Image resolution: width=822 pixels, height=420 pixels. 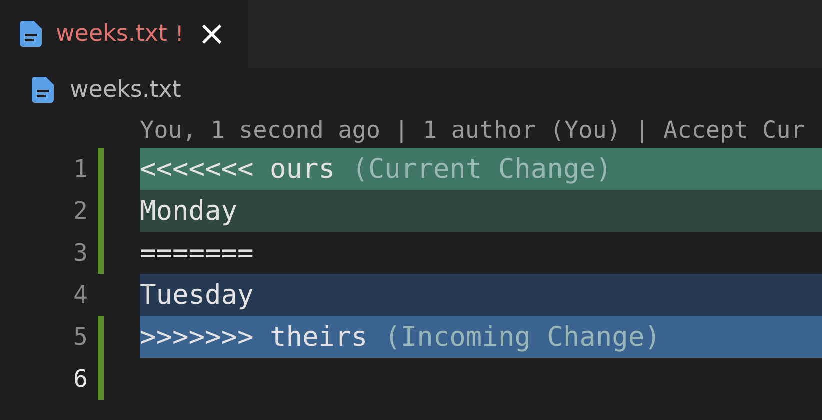 What do you see at coordinates (80, 295) in the screenshot?
I see `line-number: 4` at bounding box center [80, 295].